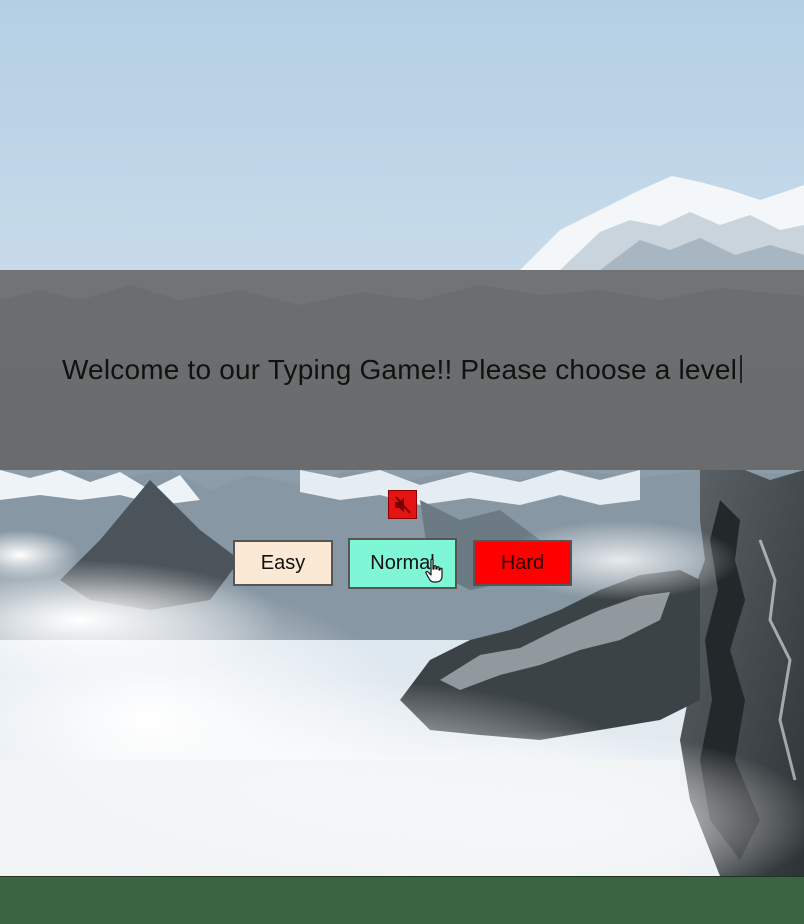 The image size is (804, 924). What do you see at coordinates (402, 900) in the screenshot?
I see `footer-bar` at bounding box center [402, 900].